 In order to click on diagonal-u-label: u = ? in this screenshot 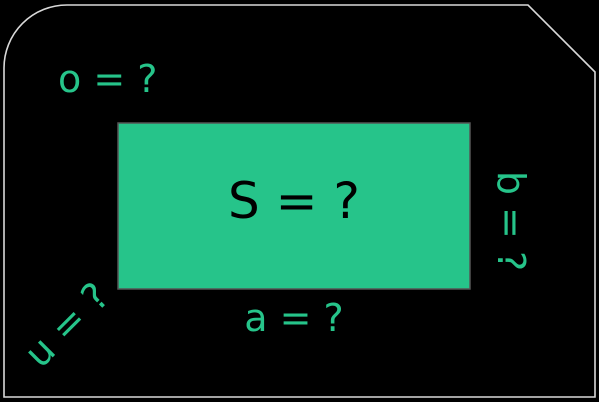, I will do `click(67, 325)`.